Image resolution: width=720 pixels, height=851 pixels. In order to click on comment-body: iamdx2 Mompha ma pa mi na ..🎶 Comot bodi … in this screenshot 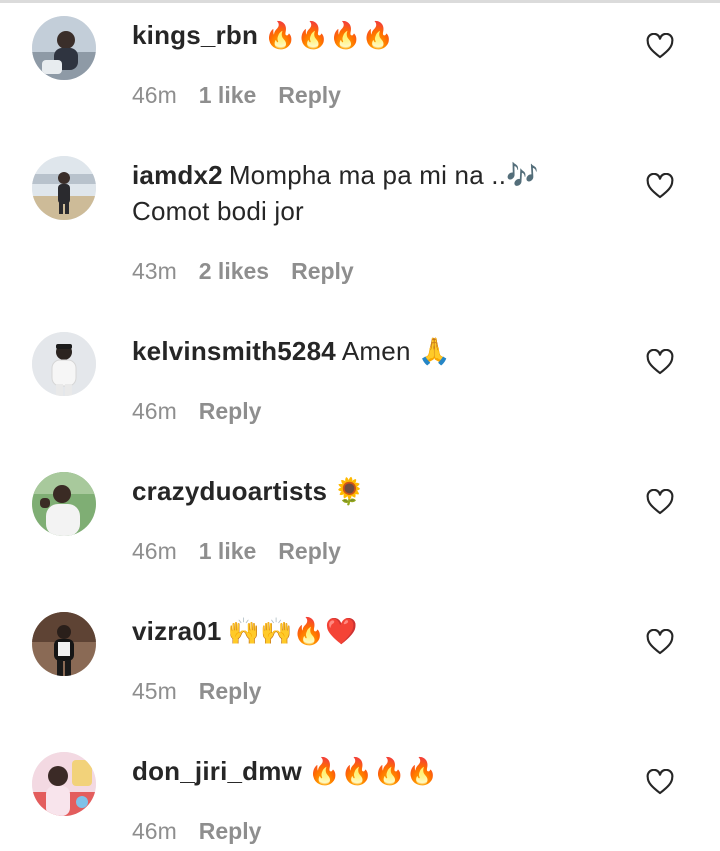, I will do `click(357, 193)`.